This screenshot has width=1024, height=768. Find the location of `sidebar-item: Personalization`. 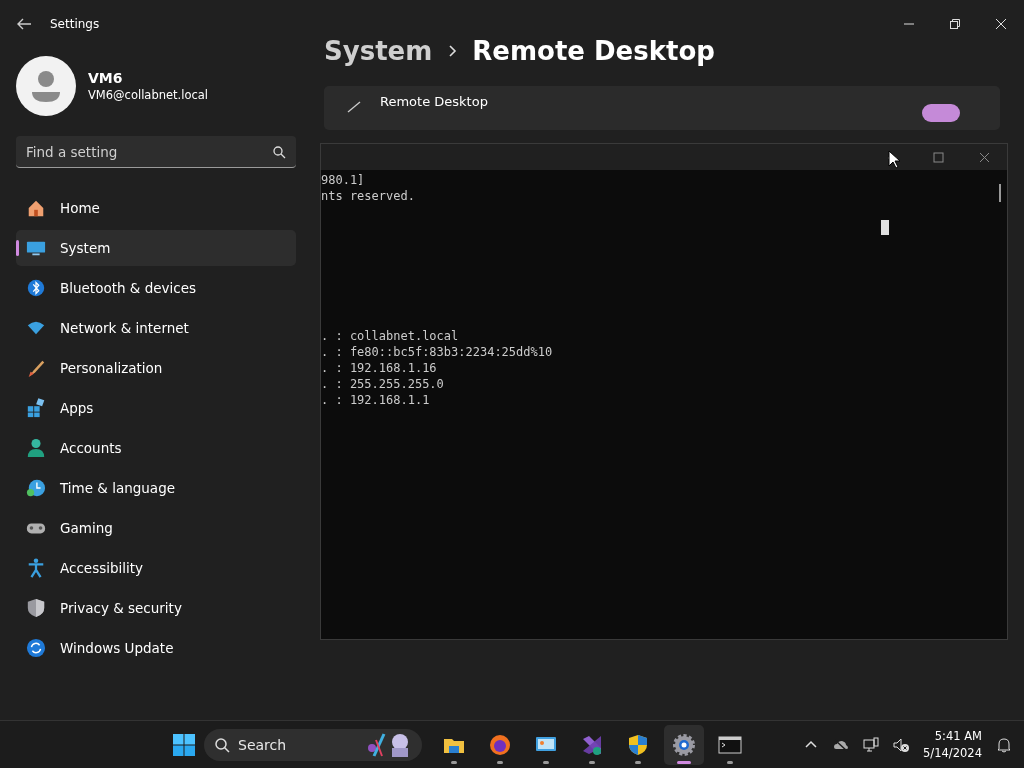

sidebar-item: Personalization is located at coordinates (156, 368).